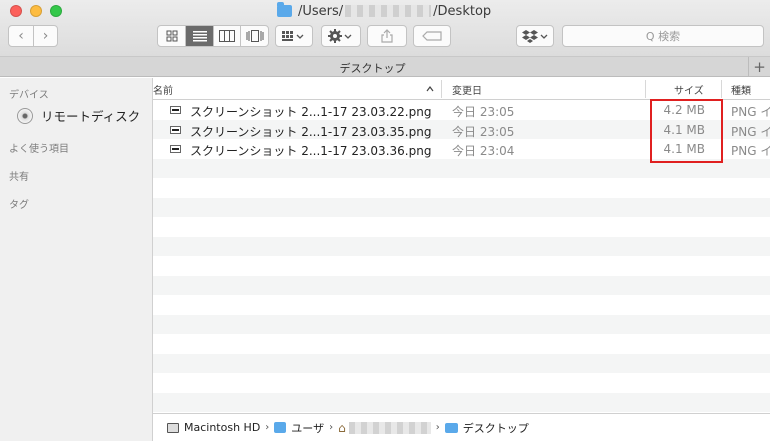  I want to click on new-tab-button: +, so click(759, 67).